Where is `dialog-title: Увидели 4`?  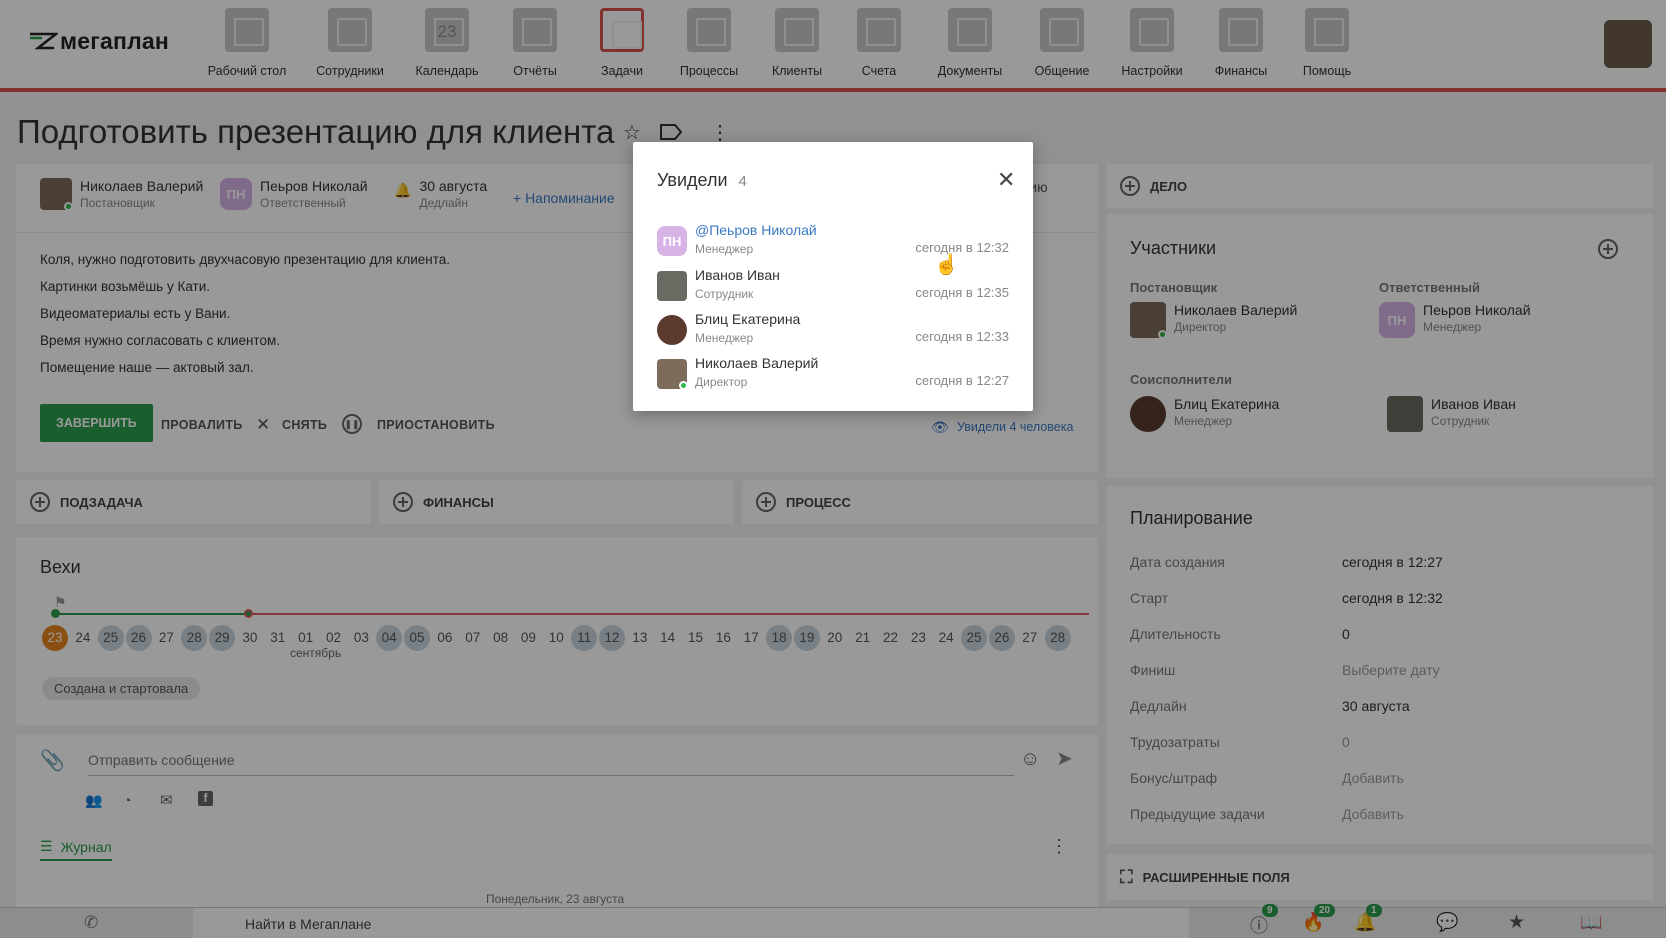
dialog-title: Увидели 4 is located at coordinates (702, 180).